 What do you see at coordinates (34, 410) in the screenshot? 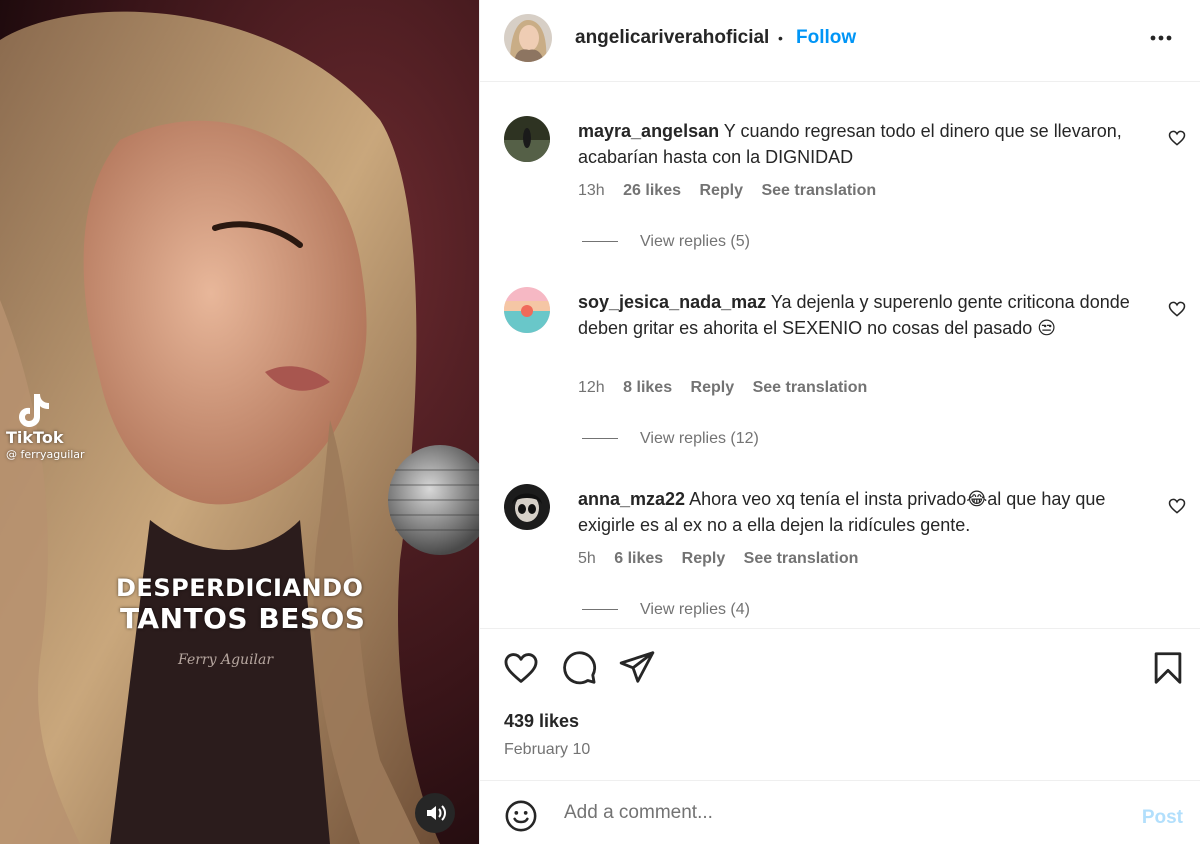
I see `tiktok-logo-icon` at bounding box center [34, 410].